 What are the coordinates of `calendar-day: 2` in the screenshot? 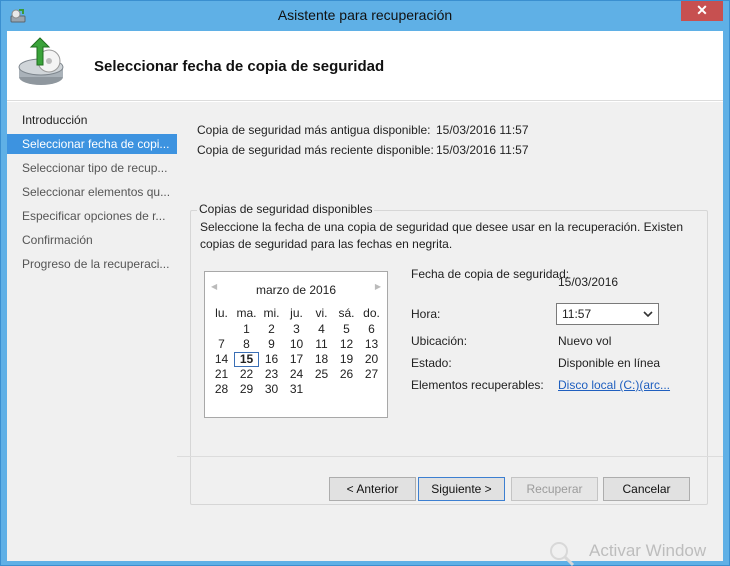 It's located at (271, 329).